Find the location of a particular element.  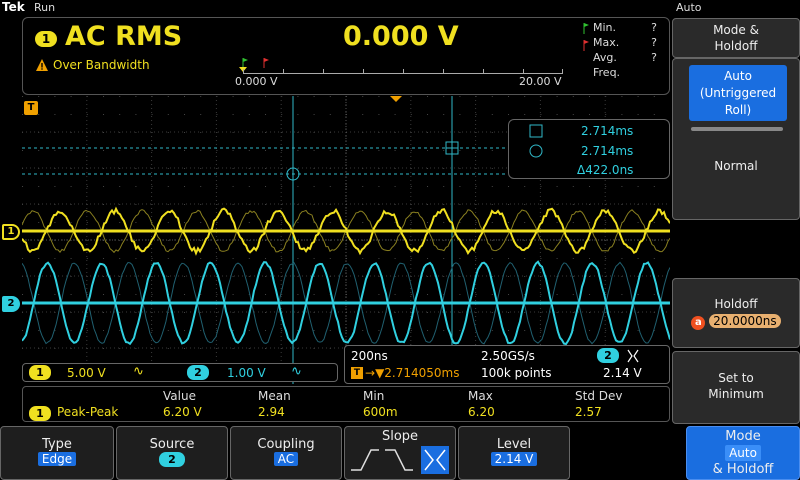

ch1-scale-badge: 1 is located at coordinates (40, 372).